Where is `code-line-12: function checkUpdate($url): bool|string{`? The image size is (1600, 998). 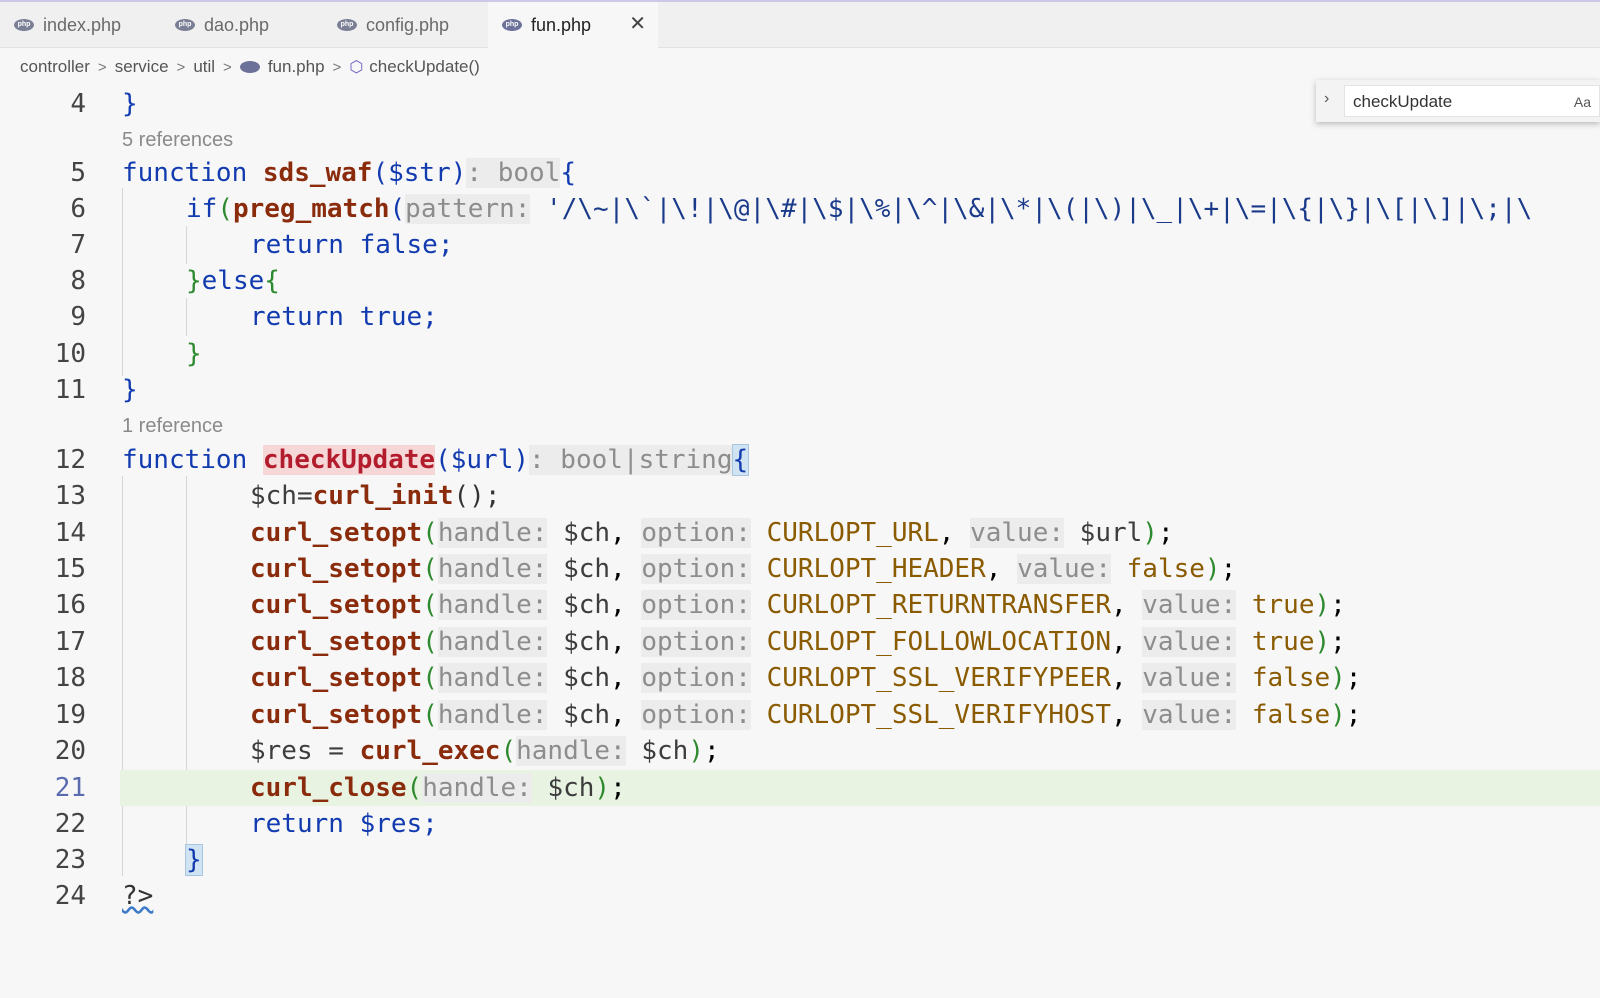 code-line-12: function checkUpdate($url): bool|string{ is located at coordinates (436, 460).